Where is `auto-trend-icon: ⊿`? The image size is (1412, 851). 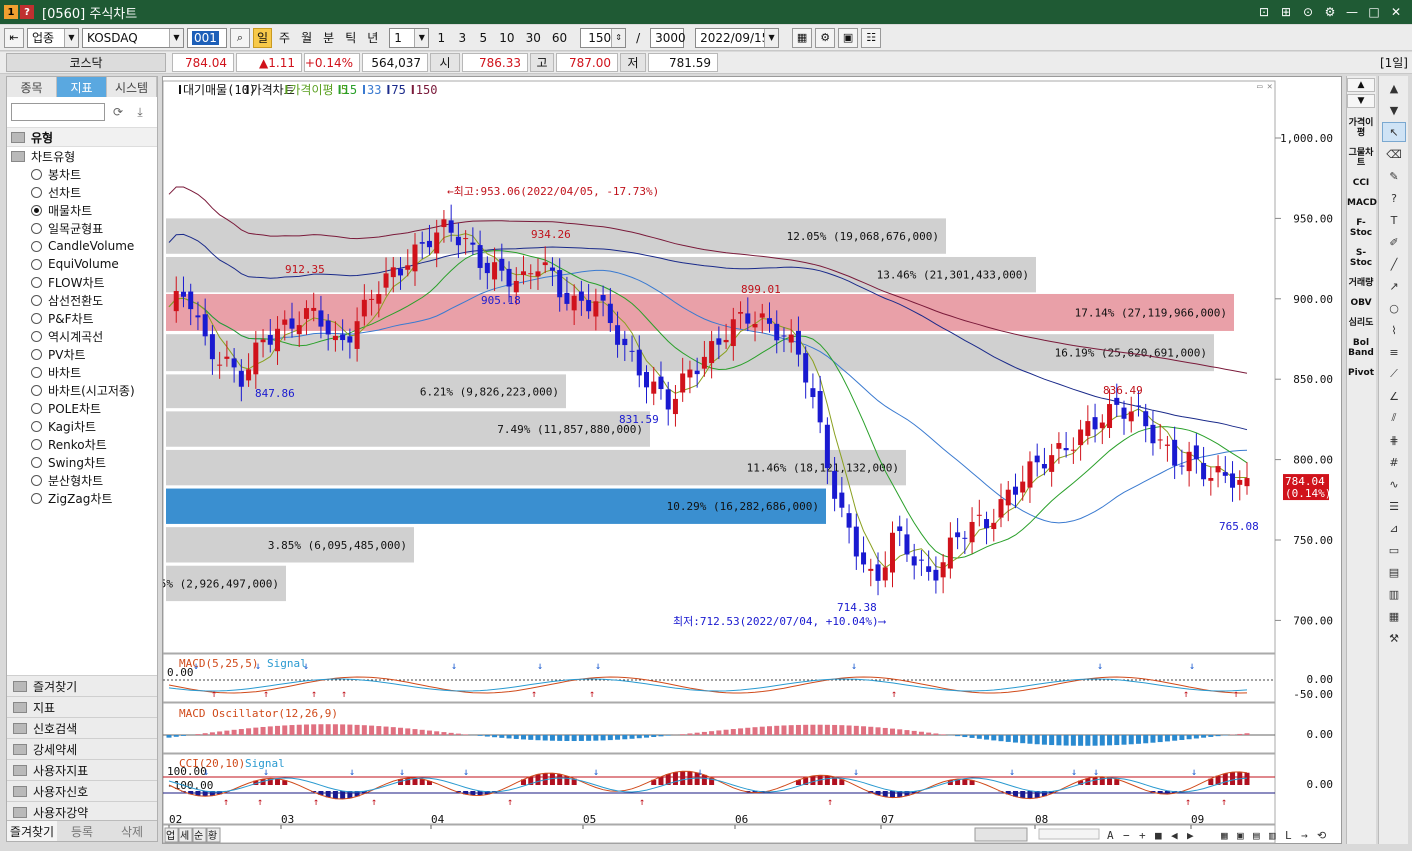
auto-trend-icon: ⊿ is located at coordinates (1394, 528).